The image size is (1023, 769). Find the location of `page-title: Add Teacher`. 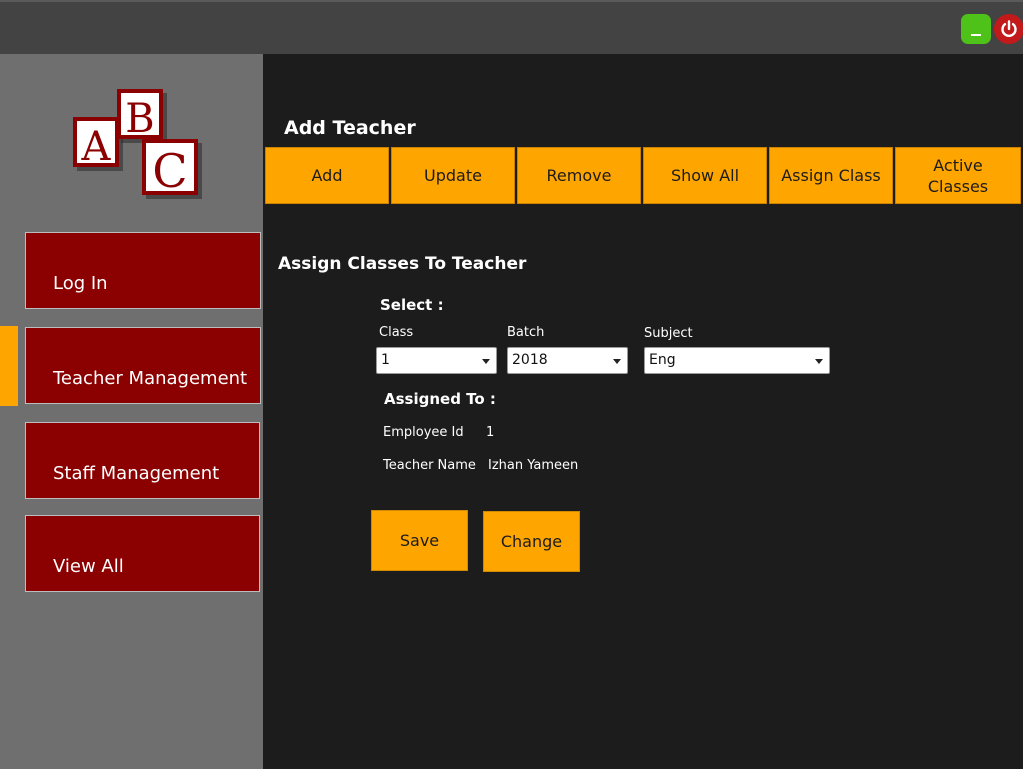

page-title: Add Teacher is located at coordinates (350, 128).